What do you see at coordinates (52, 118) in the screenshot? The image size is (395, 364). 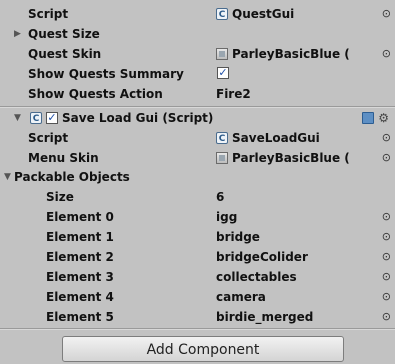 I see `component-enabled-checkbox: ✓` at bounding box center [52, 118].